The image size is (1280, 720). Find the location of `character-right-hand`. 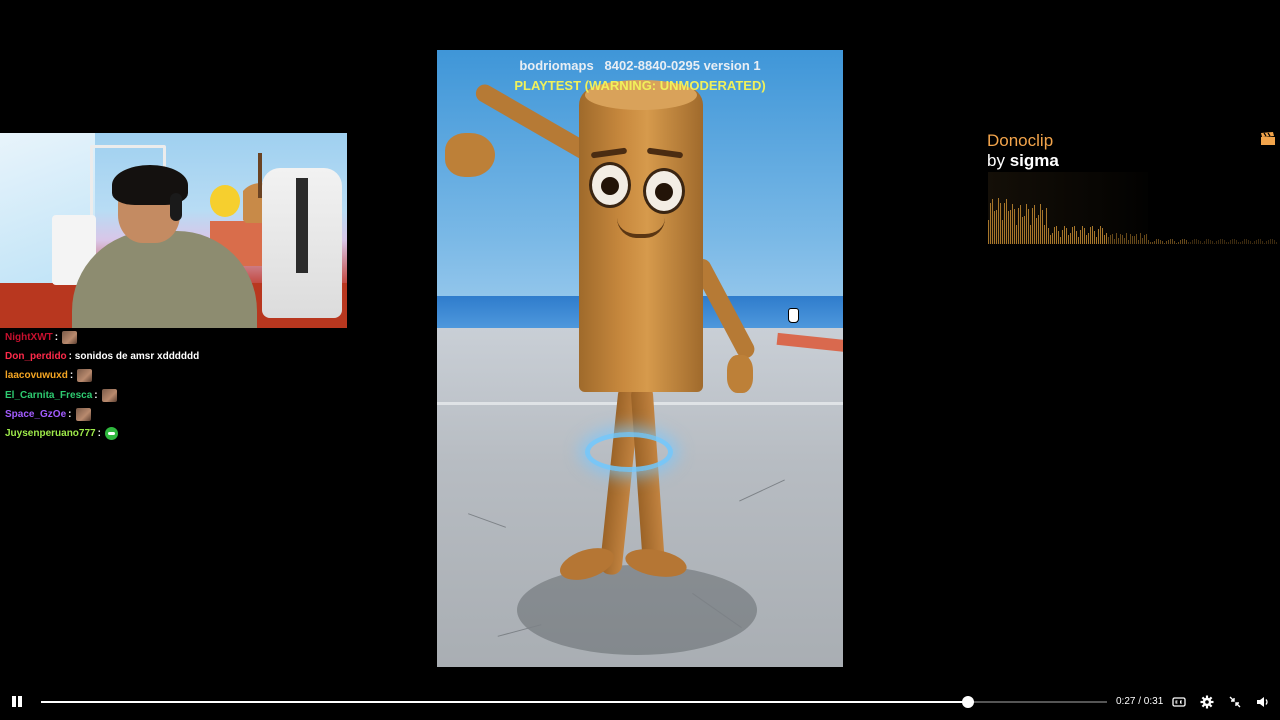

character-right-hand is located at coordinates (740, 374).